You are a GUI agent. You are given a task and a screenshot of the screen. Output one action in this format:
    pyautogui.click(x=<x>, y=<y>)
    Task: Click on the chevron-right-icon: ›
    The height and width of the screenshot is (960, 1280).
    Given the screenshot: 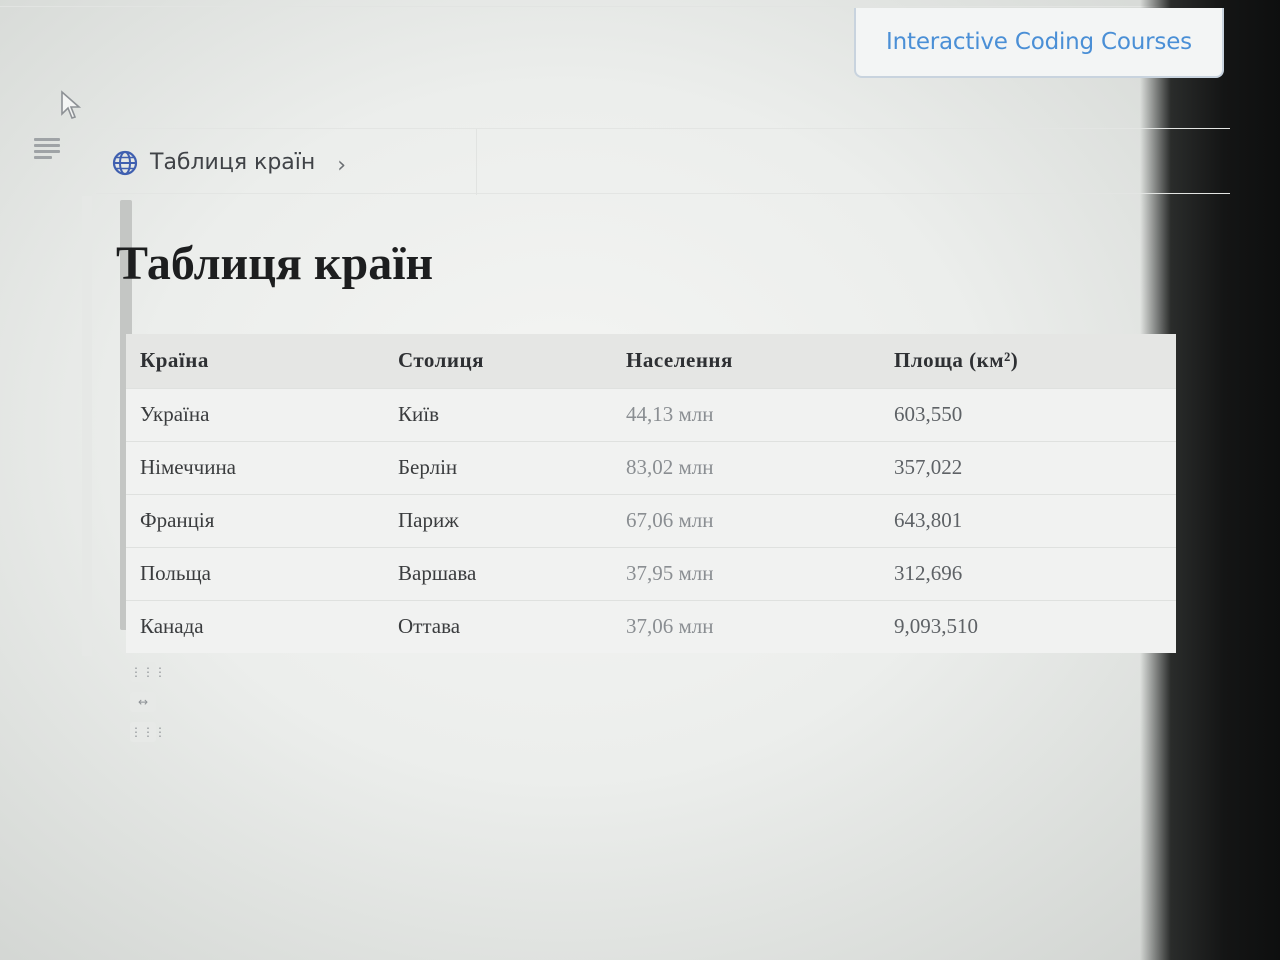 What is the action you would take?
    pyautogui.click(x=341, y=165)
    